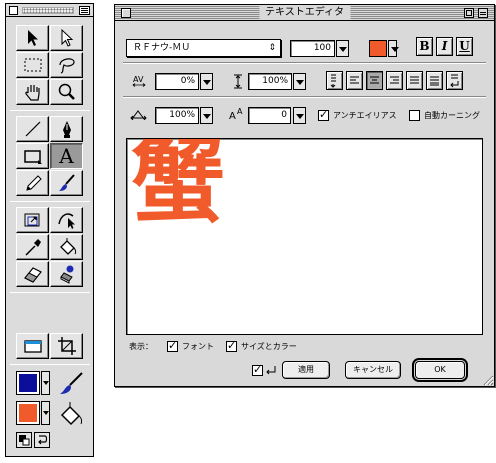  What do you see at coordinates (24, 440) in the screenshot?
I see `default-colors-button` at bounding box center [24, 440].